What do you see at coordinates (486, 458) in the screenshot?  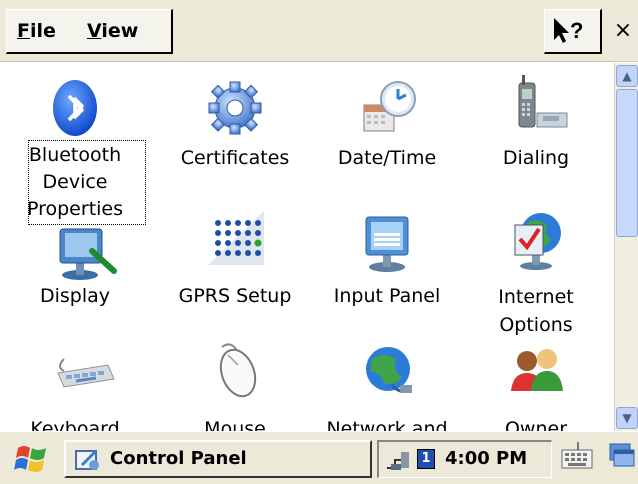 I see `clock: 4:00 PM` at bounding box center [486, 458].